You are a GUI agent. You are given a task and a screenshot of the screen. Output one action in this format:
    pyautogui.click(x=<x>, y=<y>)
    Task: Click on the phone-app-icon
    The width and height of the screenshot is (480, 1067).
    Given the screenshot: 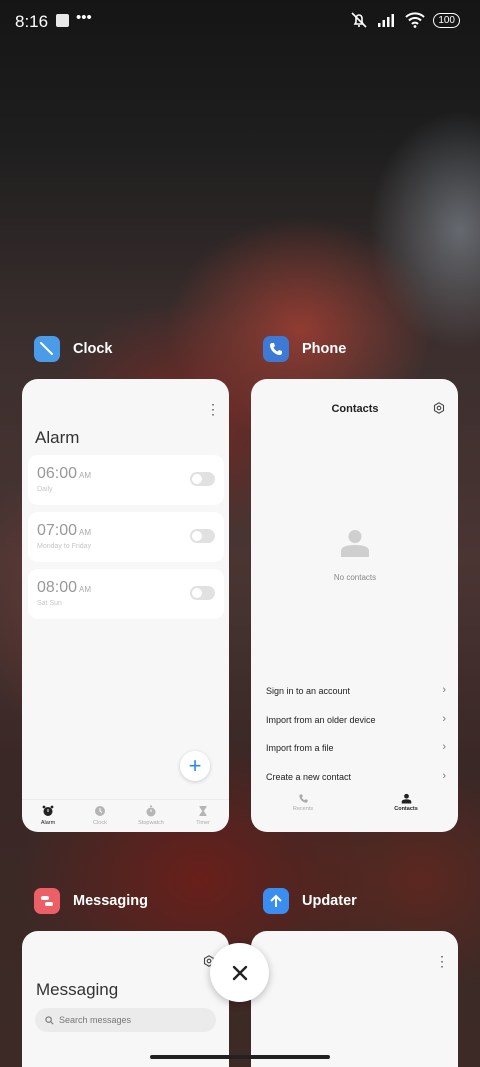 What is the action you would take?
    pyautogui.click(x=276, y=349)
    